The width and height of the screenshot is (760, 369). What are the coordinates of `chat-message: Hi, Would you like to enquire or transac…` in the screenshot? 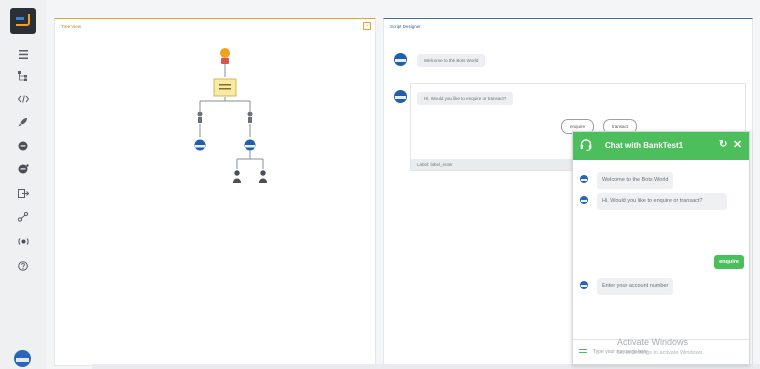 It's located at (662, 201).